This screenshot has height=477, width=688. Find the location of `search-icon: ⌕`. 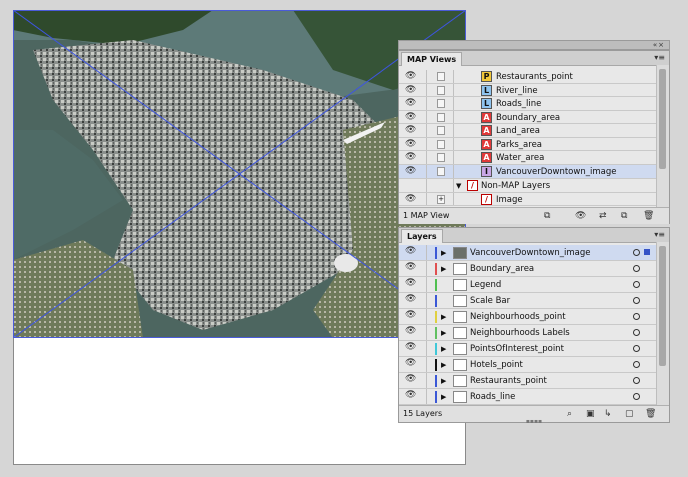

search-icon: ⌕ is located at coordinates (569, 414).